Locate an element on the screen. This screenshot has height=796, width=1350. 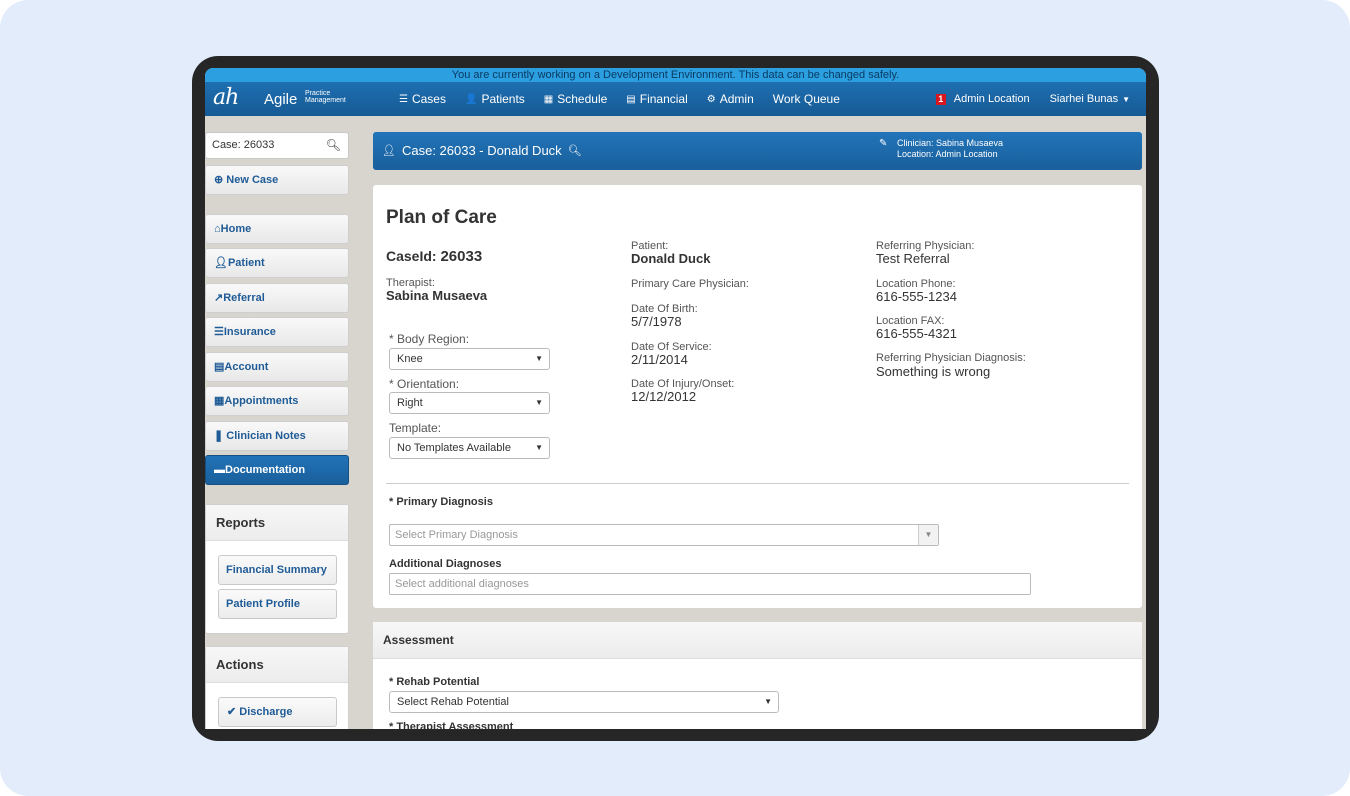
additional-diagnoses-label: Additional Diagnoses is located at coordinates (445, 564).